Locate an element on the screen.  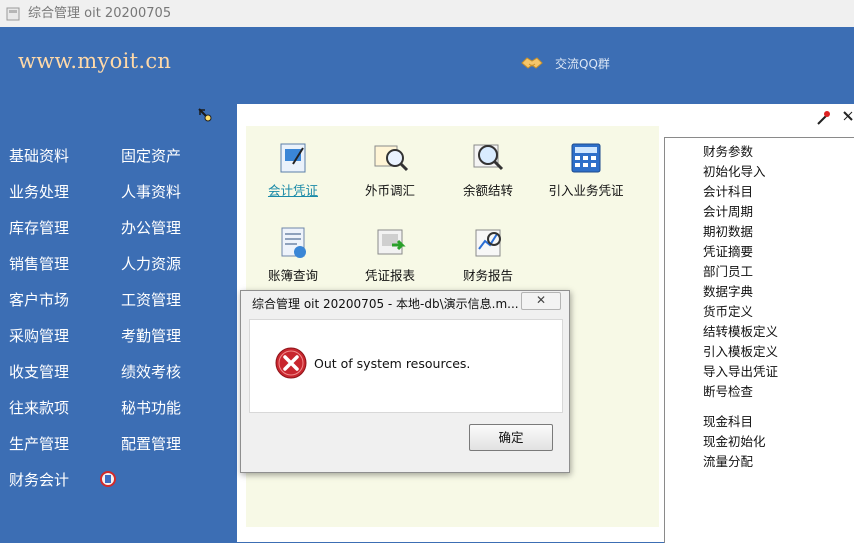
voucher-icon is located at coordinates (293, 158).